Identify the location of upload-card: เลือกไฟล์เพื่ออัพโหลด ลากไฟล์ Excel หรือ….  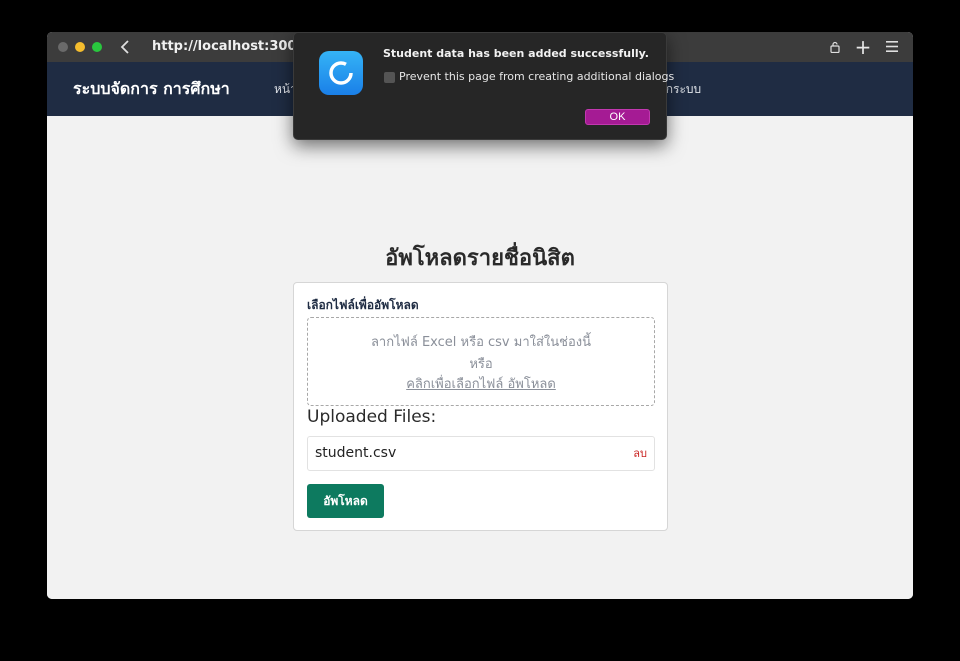
(480, 406).